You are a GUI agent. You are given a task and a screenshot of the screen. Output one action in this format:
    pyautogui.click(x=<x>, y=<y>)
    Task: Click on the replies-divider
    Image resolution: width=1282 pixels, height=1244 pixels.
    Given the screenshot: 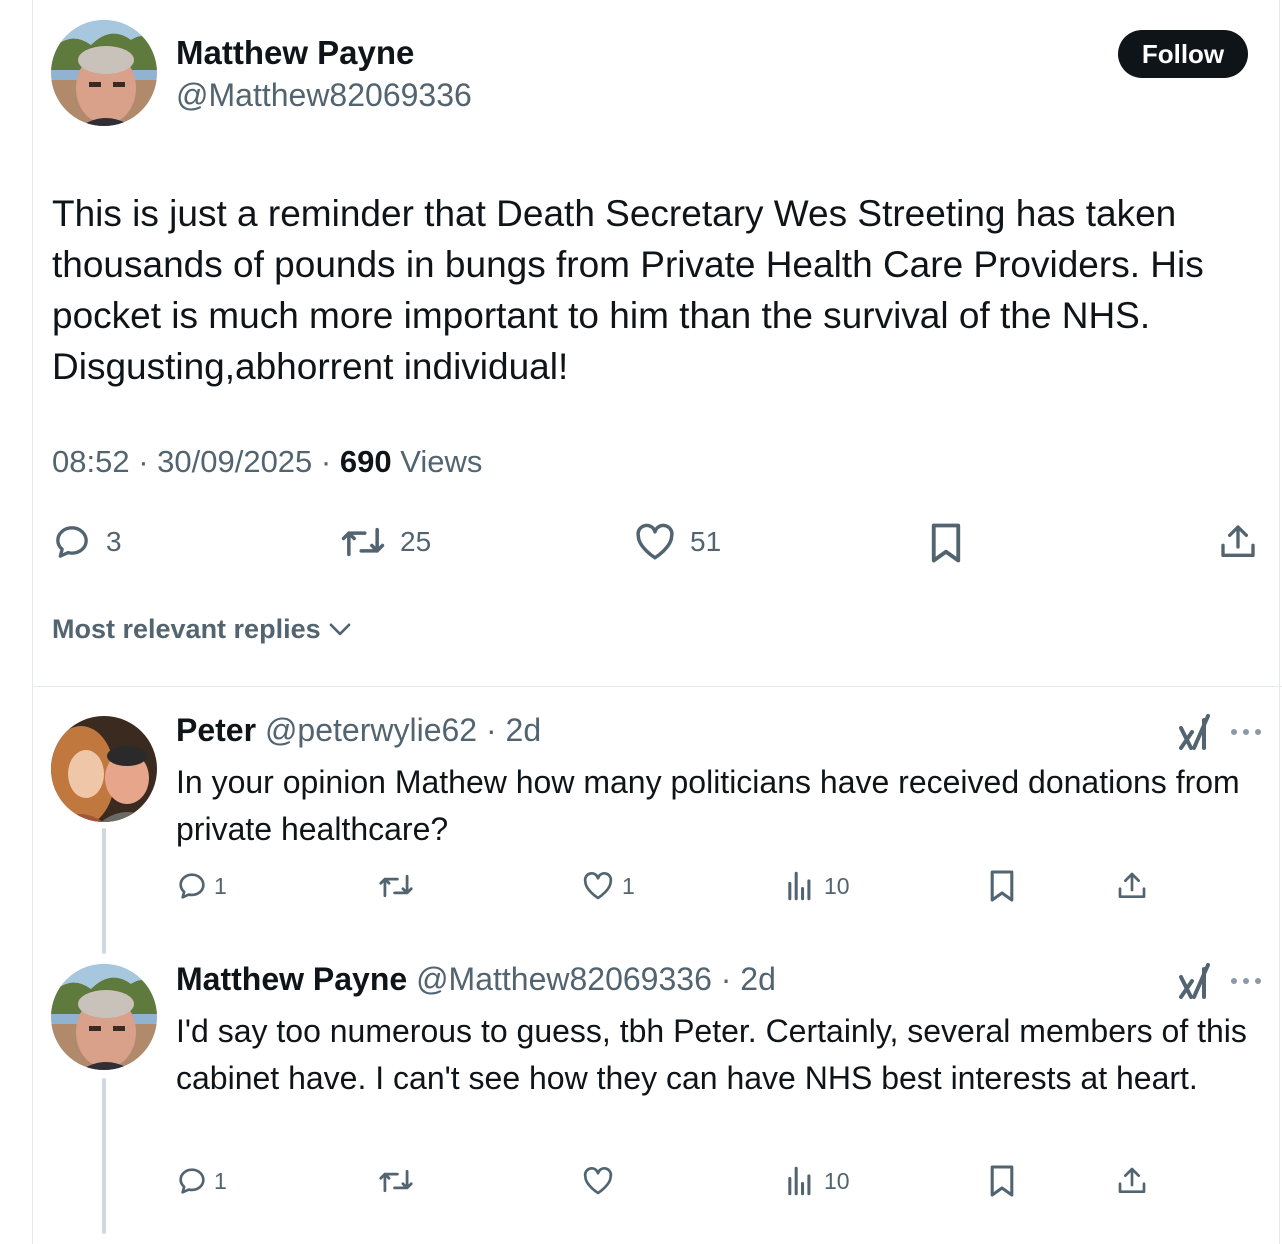 What is the action you would take?
    pyautogui.click(x=657, y=686)
    